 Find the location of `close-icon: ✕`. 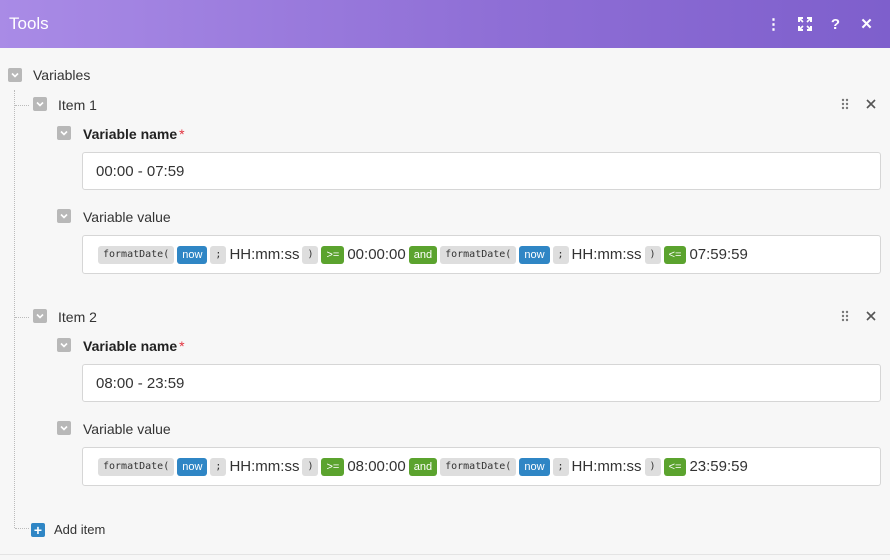

close-icon: ✕ is located at coordinates (866, 24).